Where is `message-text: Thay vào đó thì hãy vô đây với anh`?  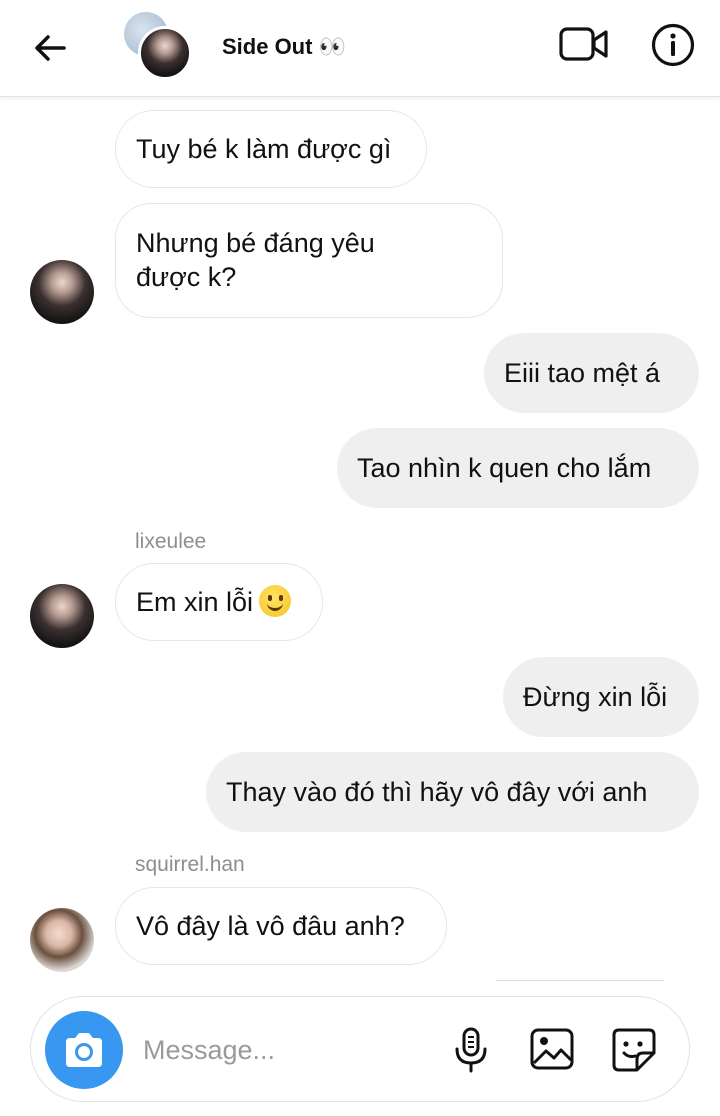 message-text: Thay vào đó thì hãy vô đây với anh is located at coordinates (437, 792).